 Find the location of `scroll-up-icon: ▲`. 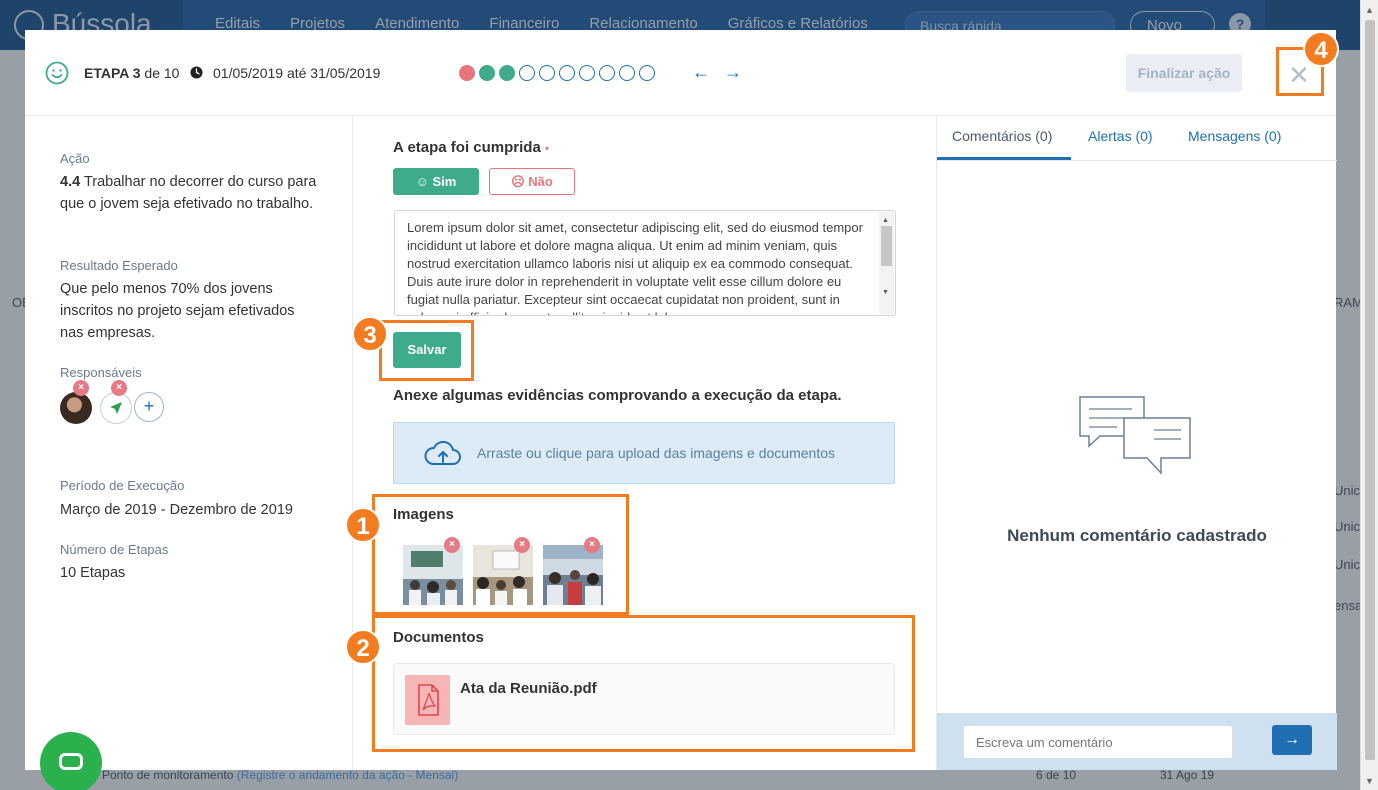

scroll-up-icon: ▲ is located at coordinates (1369, 10).